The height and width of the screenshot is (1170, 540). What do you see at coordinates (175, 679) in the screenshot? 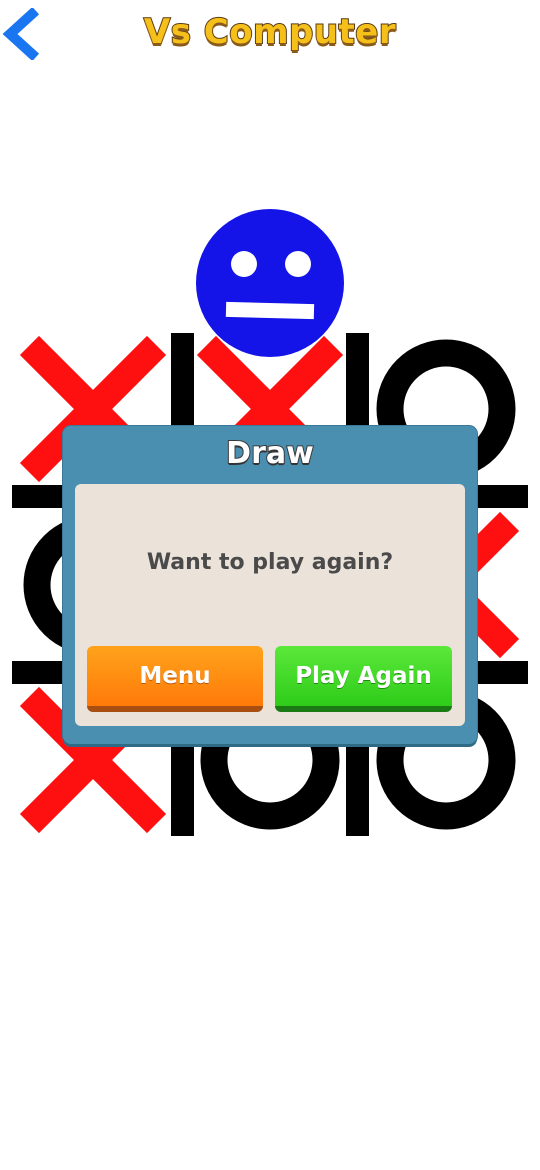
I see `menu-button: Menu` at bounding box center [175, 679].